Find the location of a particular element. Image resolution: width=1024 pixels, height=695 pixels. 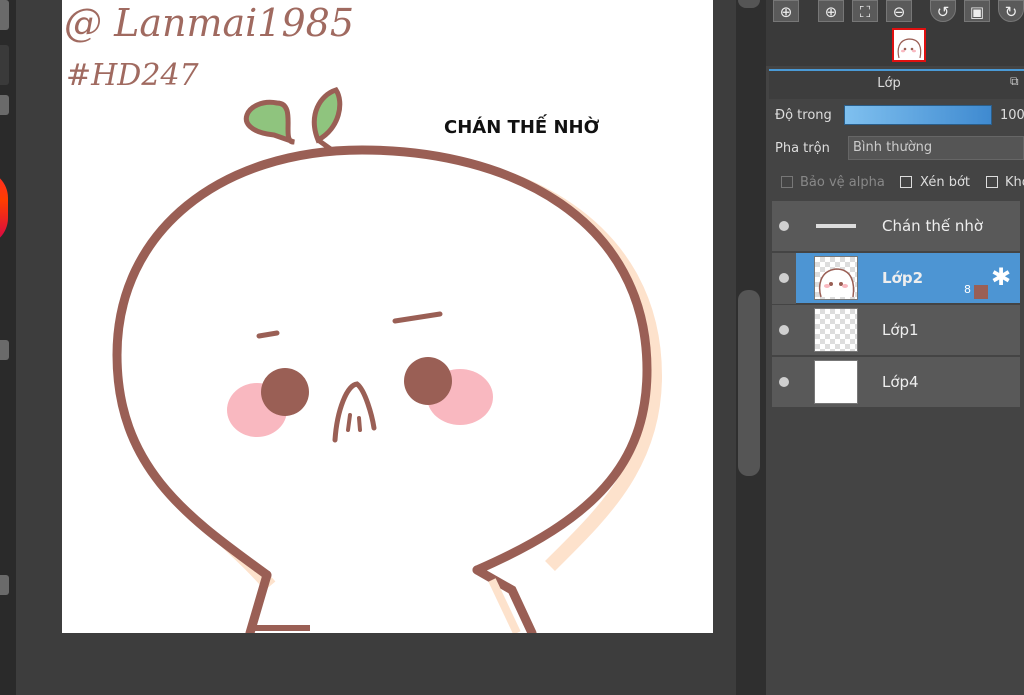

layer-row: Chán thế nhờ is located at coordinates (896, 226).